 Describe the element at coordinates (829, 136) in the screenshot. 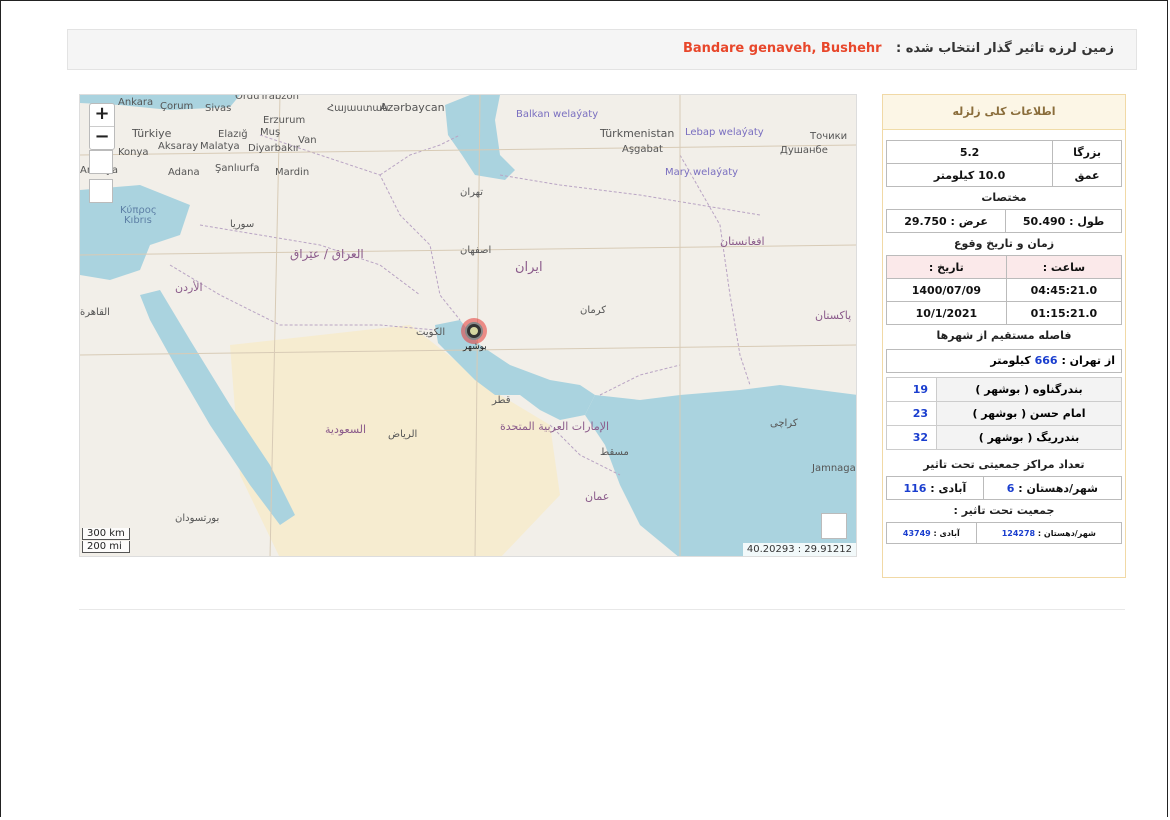

I see `map-label-tojikiston: Точики` at that location.